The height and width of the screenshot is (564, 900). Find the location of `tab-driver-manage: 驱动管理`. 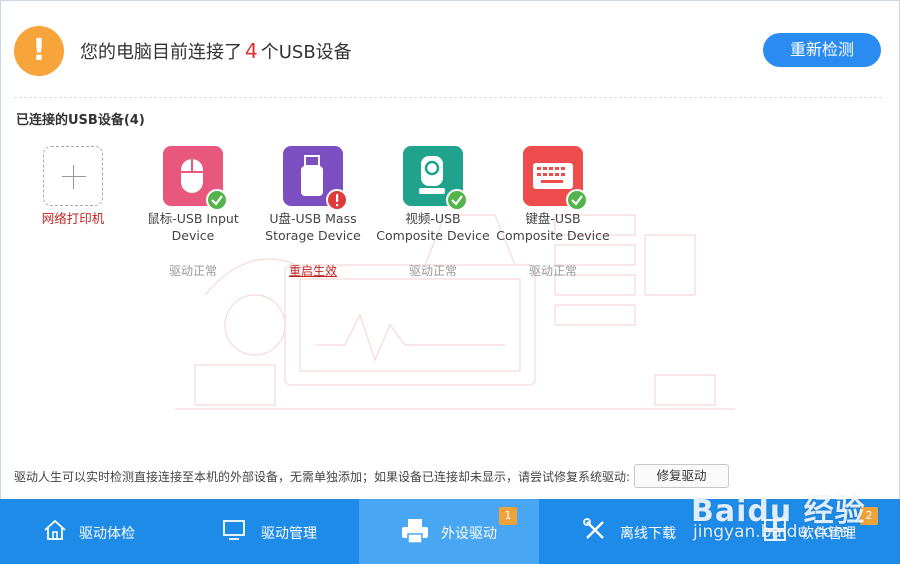

tab-driver-manage: 驱动管理 is located at coordinates (270, 531).